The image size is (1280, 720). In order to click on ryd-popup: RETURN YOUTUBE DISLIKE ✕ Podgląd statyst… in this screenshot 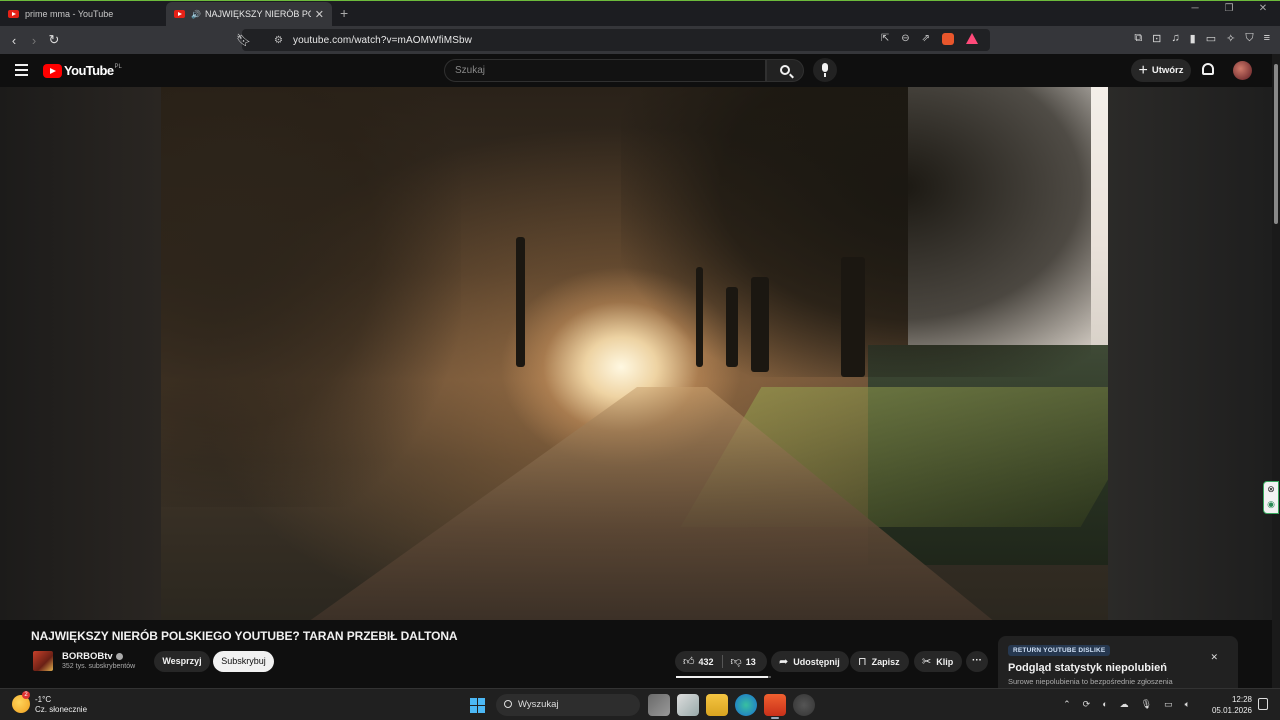, I will do `click(1118, 662)`.